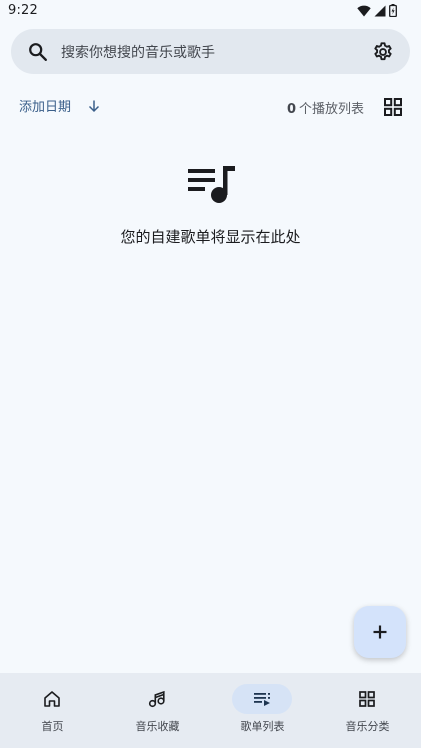 The width and height of the screenshot is (421, 748). Describe the element at coordinates (45, 107) in the screenshot. I see `sort-label: 添加日期` at that location.